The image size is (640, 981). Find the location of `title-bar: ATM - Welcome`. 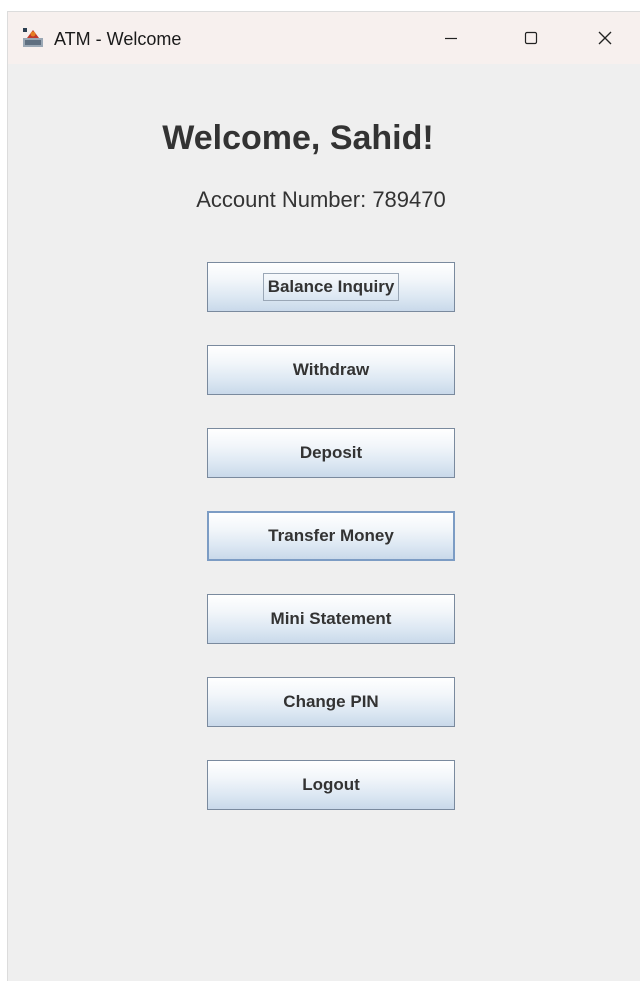

title-bar: ATM - Welcome is located at coordinates (324, 38).